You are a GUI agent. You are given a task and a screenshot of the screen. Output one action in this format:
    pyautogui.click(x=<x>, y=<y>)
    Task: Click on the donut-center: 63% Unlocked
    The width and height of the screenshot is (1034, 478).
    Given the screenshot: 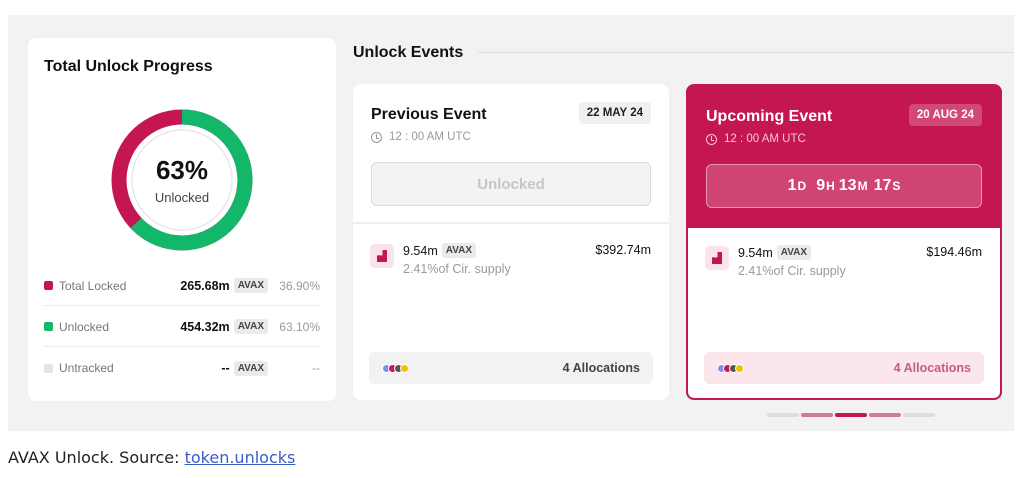 What is the action you would take?
    pyautogui.click(x=182, y=180)
    